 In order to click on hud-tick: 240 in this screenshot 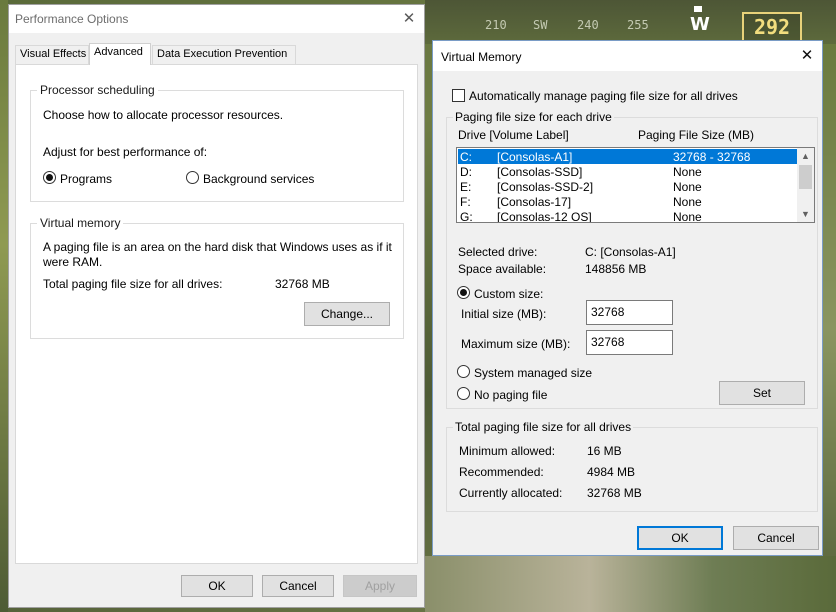, I will do `click(588, 25)`.